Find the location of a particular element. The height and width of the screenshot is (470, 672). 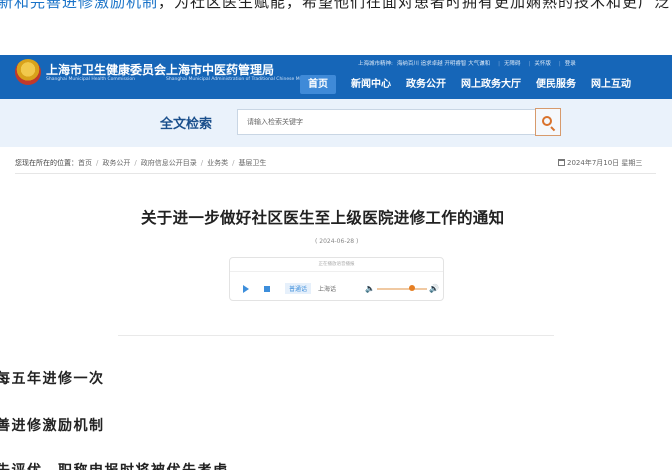

breadcrumb-item-primary-care: 基层卫生 is located at coordinates (252, 163).